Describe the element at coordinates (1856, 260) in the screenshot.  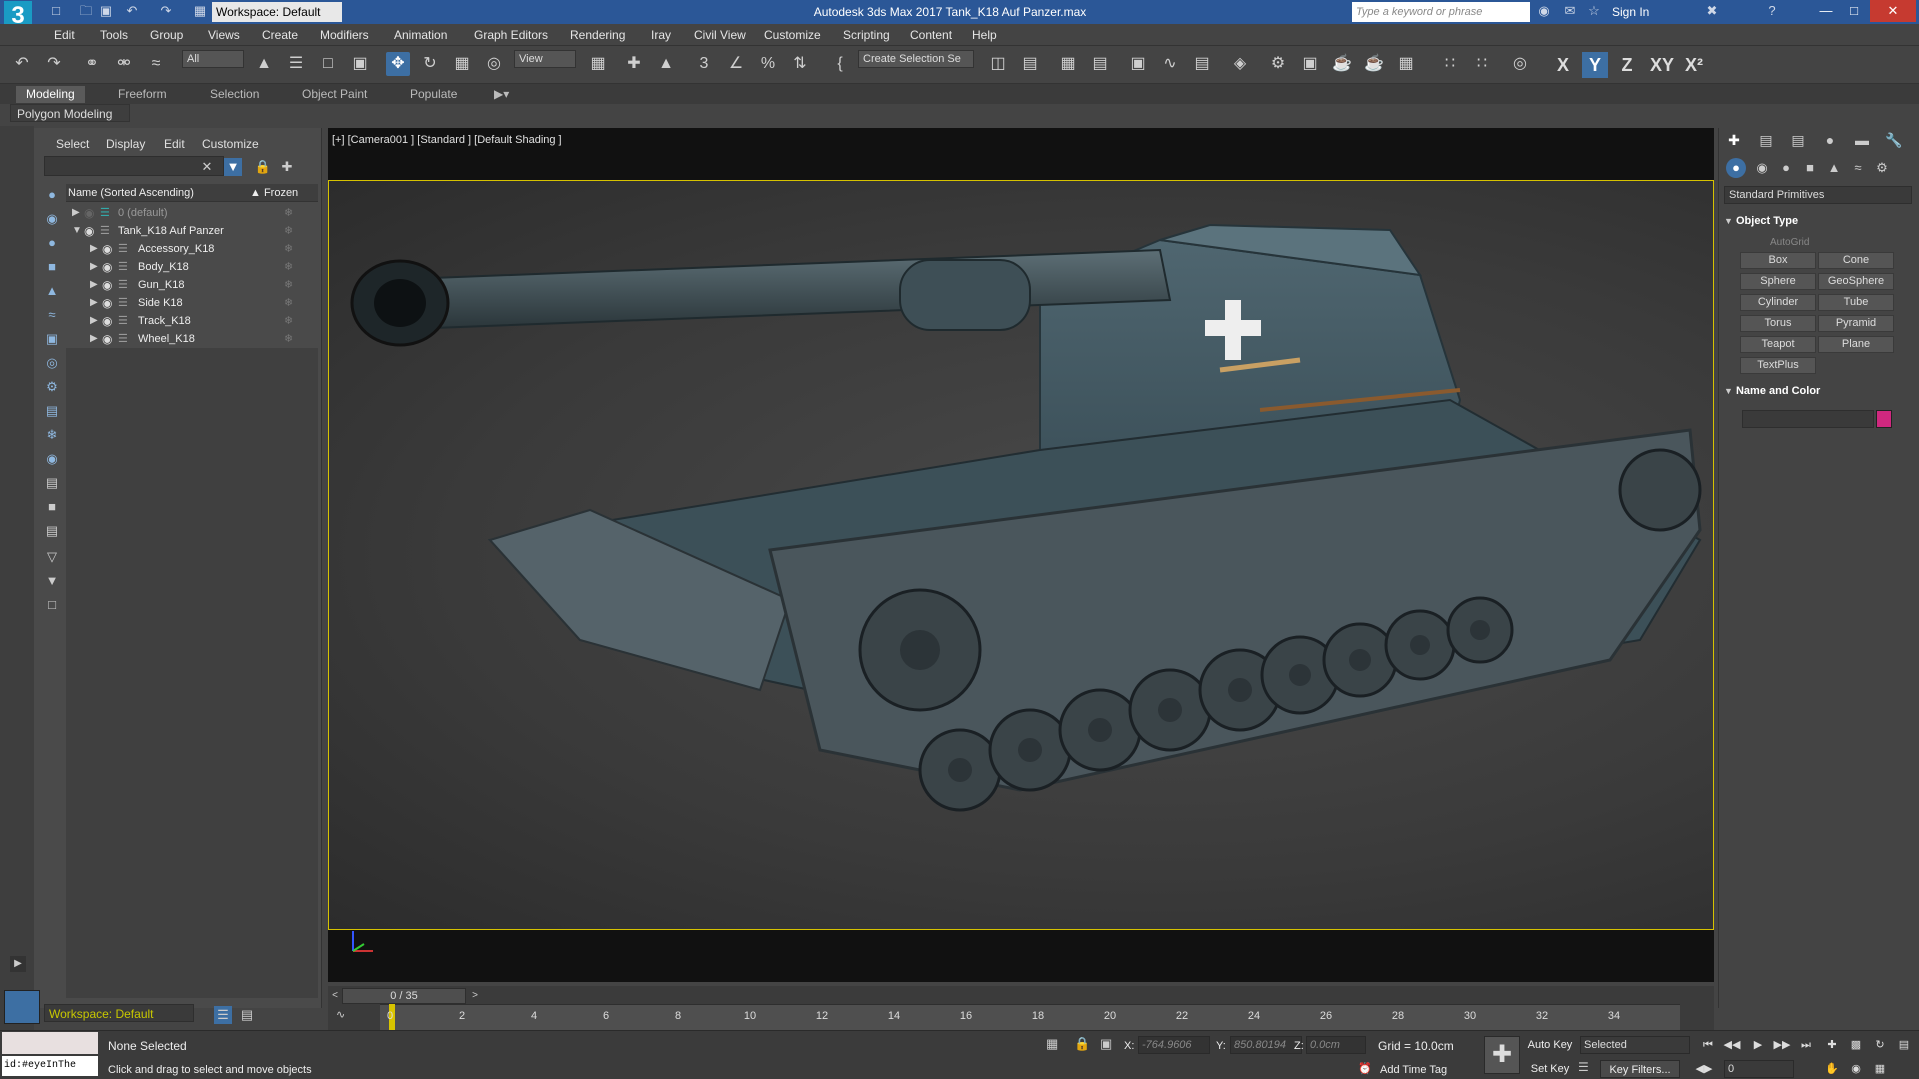
I see `cone-button: Cone` at that location.